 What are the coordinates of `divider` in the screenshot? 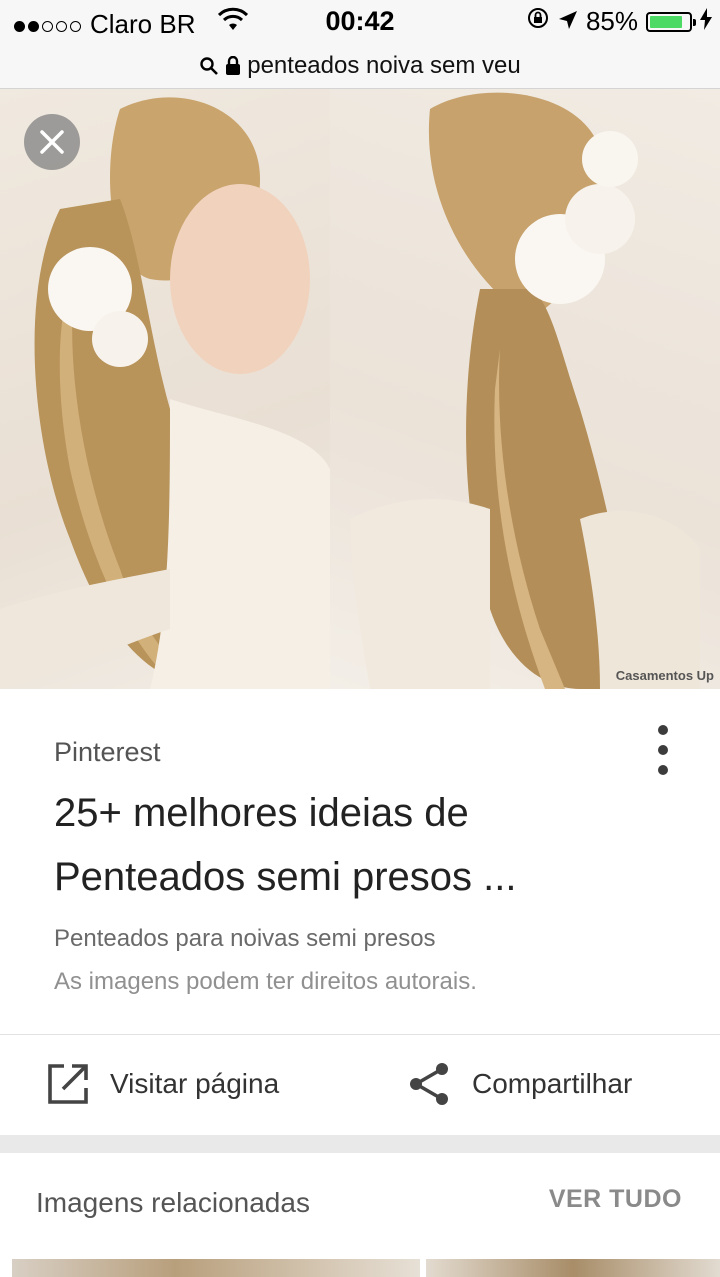 It's located at (360, 1034).